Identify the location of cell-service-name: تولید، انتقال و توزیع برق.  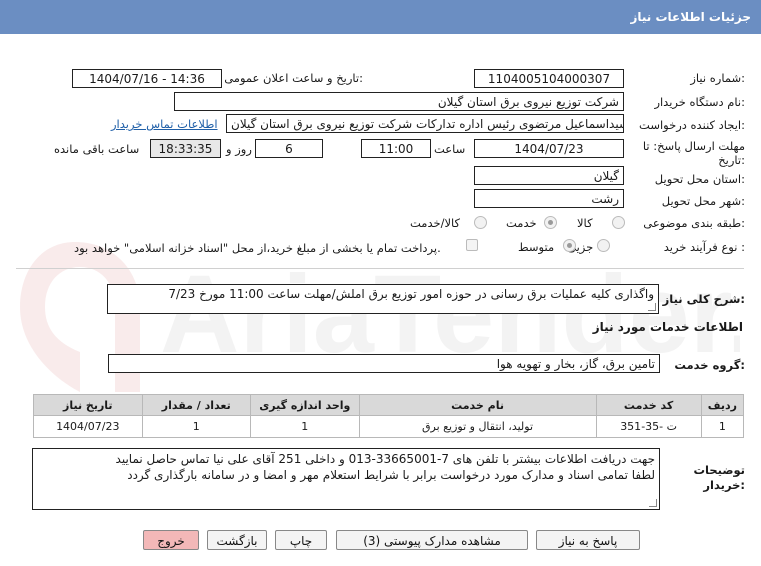
(477, 426).